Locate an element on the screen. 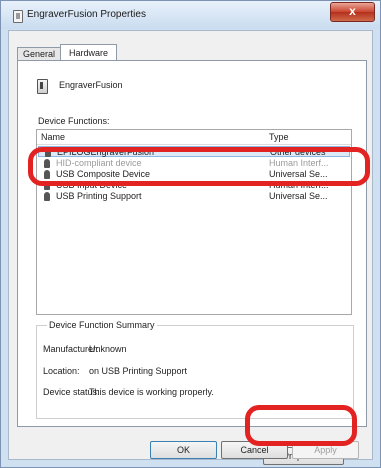  column-name-header: Name is located at coordinates (53, 137).